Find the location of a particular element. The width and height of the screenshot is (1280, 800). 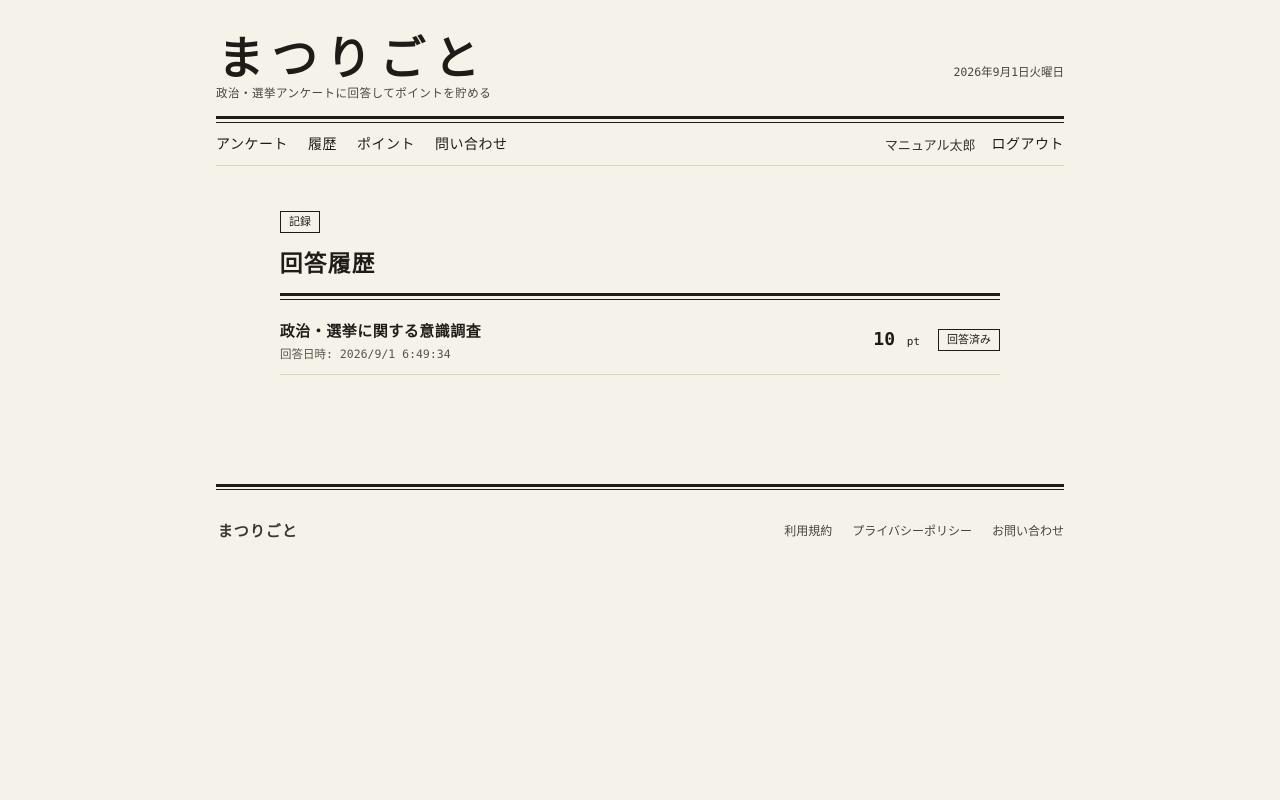

nav-primary-links: アンケート 履歴 ポイント 問い合わせ is located at coordinates (371, 144).